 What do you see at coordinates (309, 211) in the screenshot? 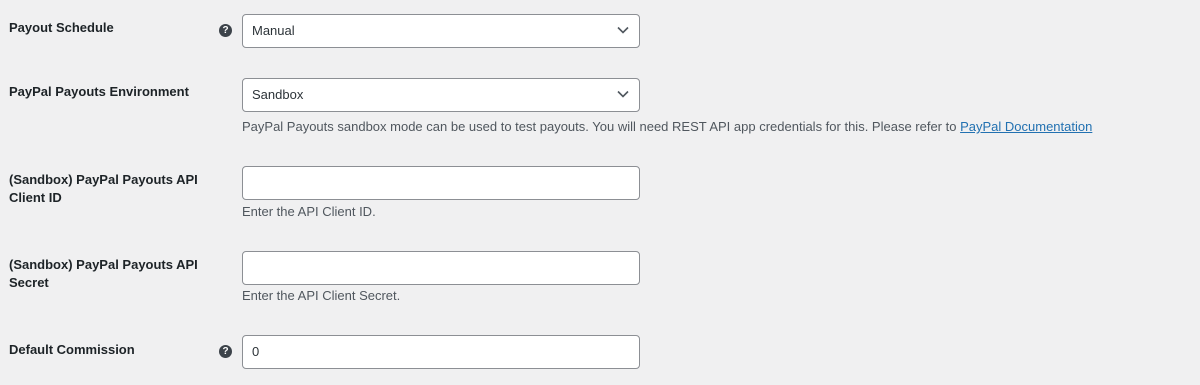
I see `api-client-id-description: Enter the API Client ID.` at bounding box center [309, 211].